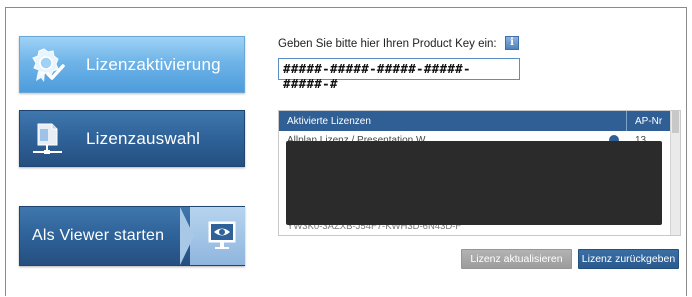  Describe the element at coordinates (329, 121) in the screenshot. I see `column-header-licenses: Aktivierte Lizenzen` at that location.